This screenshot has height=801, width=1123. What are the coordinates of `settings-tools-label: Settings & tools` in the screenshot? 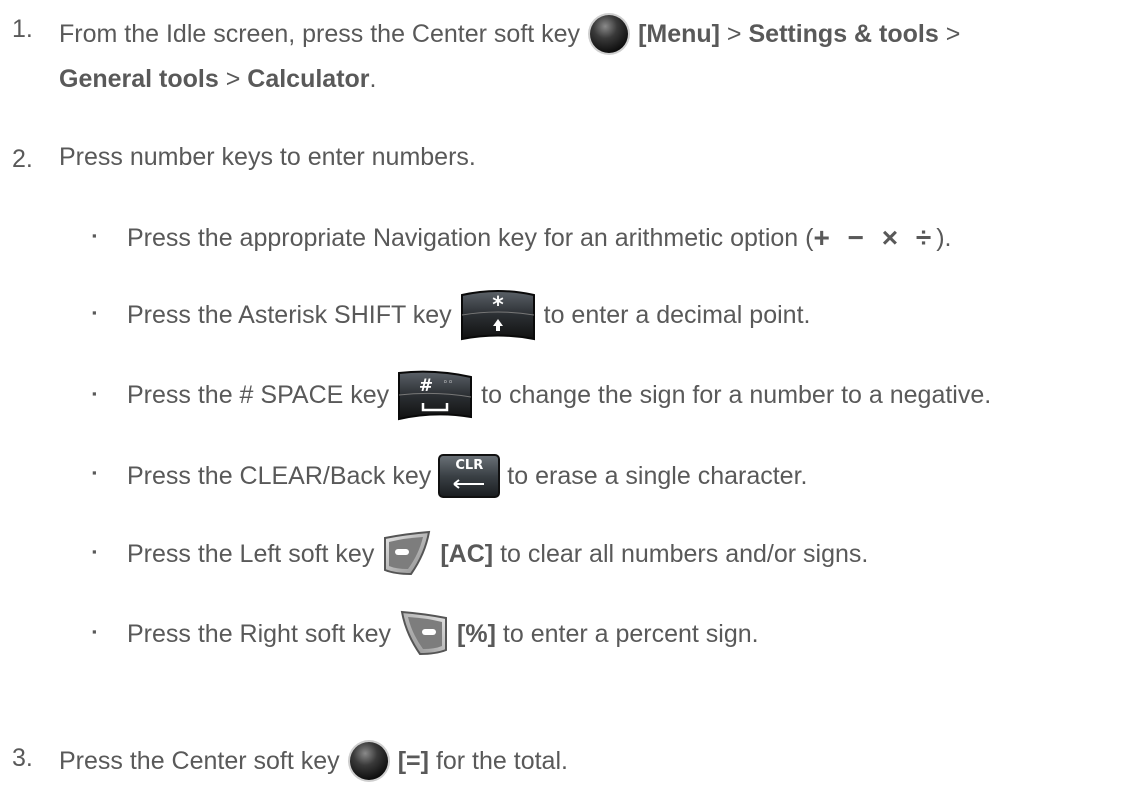 It's located at (843, 33).